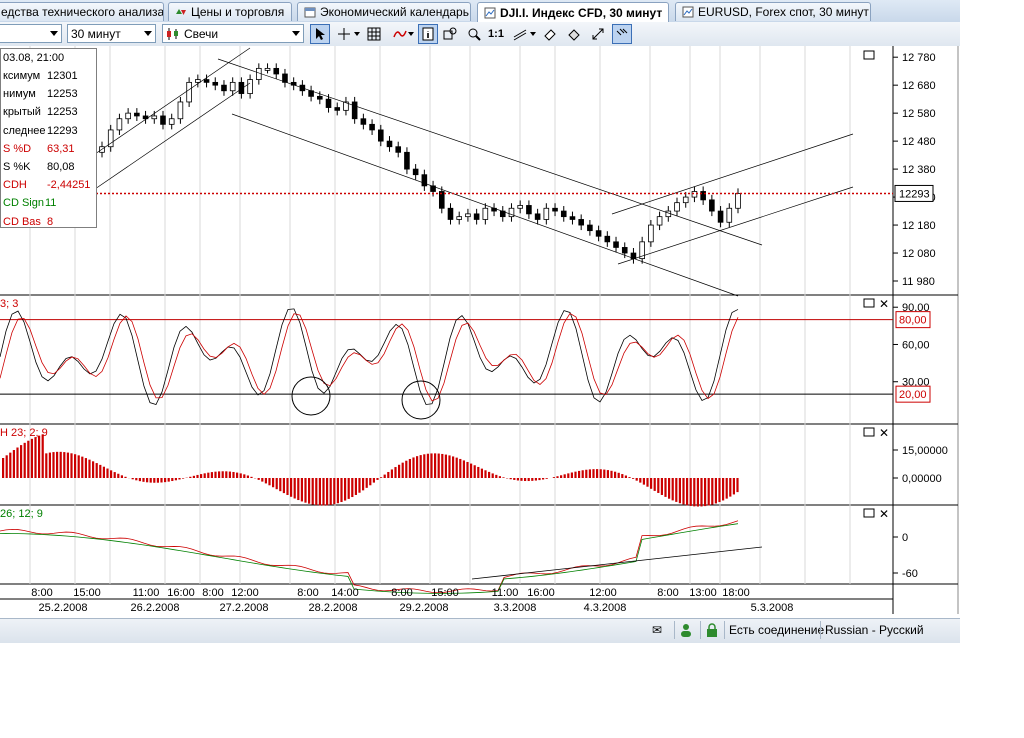 The height and width of the screenshot is (738, 1024). What do you see at coordinates (480, 630) in the screenshot?
I see `status-bar: ✉ Есть соединение Russian - Русский` at bounding box center [480, 630].